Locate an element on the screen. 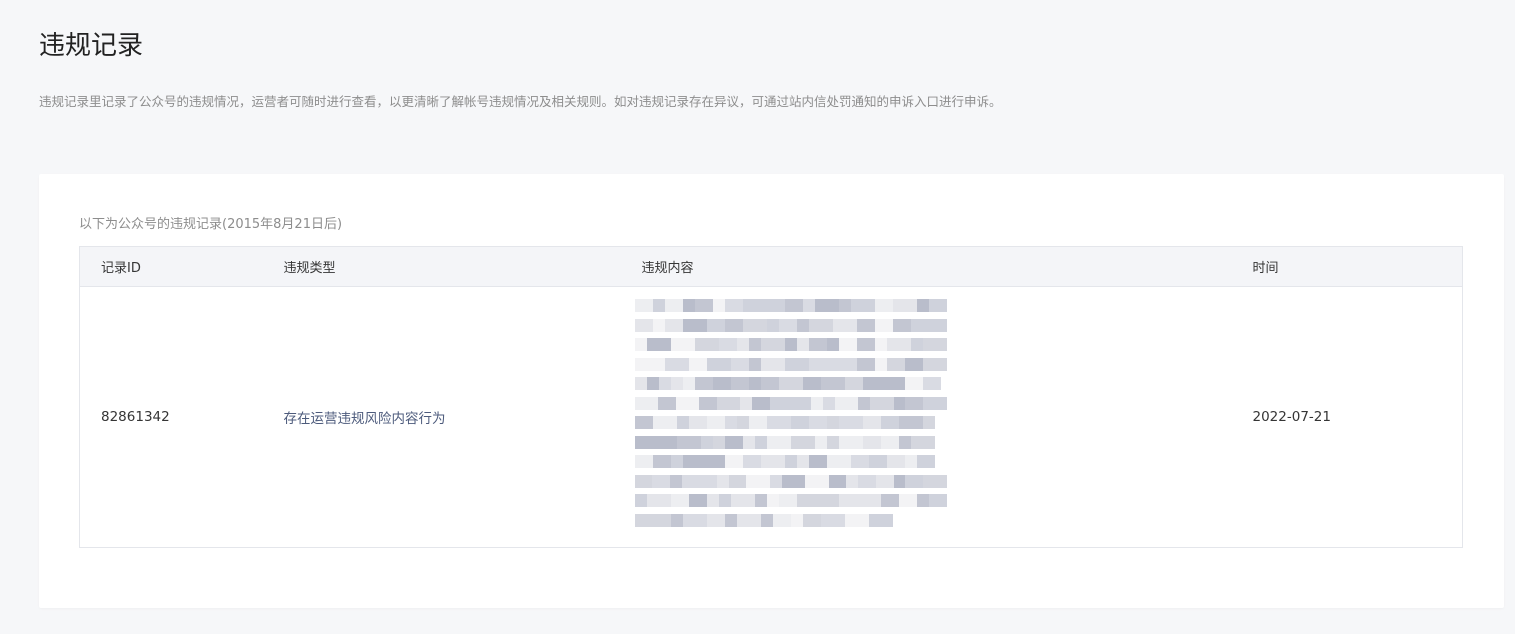 This screenshot has width=1515, height=634. record-id-cell: 82861342 is located at coordinates (135, 417).